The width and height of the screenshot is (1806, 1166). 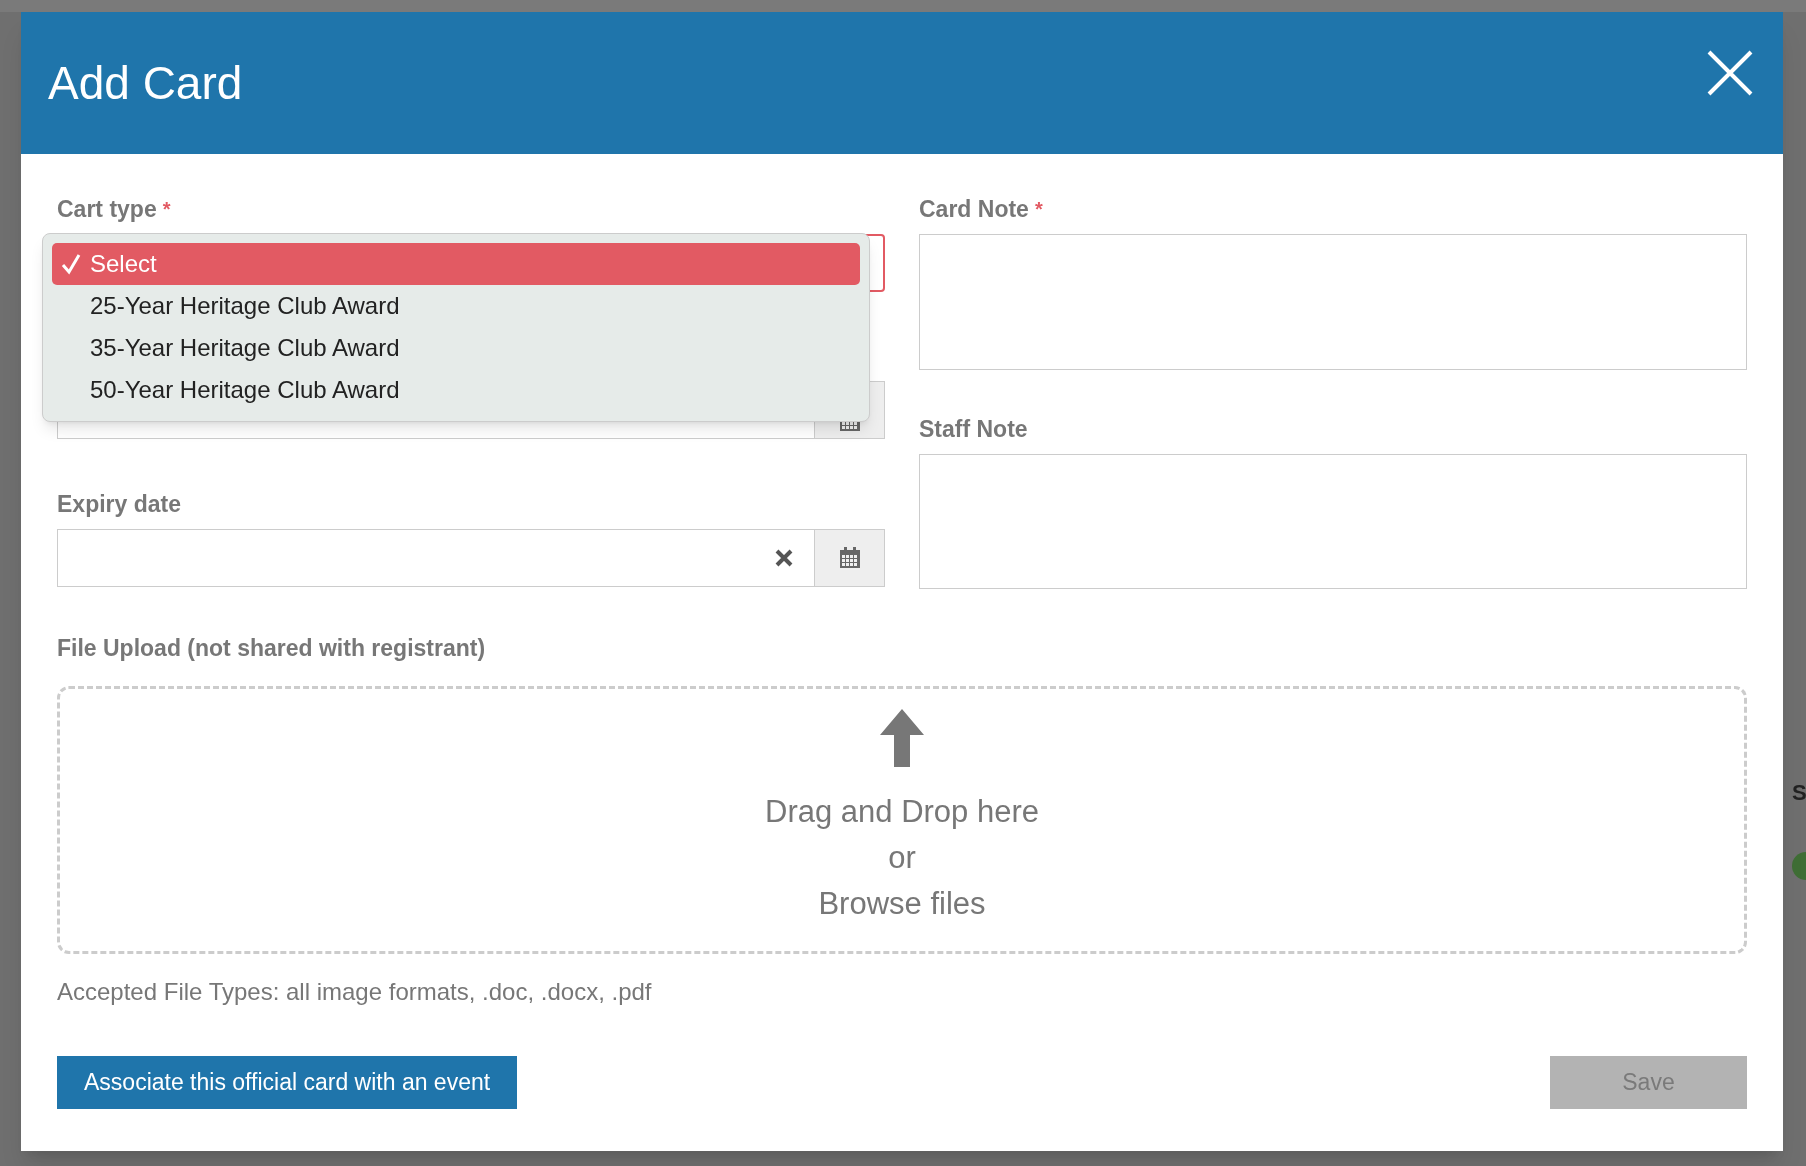 What do you see at coordinates (973, 429) in the screenshot?
I see `field-label: Staff Note` at bounding box center [973, 429].